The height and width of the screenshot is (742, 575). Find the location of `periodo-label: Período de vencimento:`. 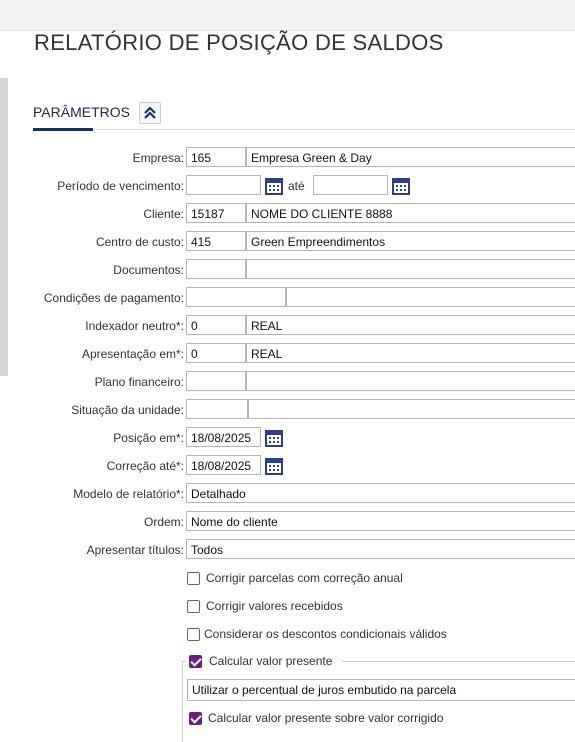

periodo-label: Período de vencimento: is located at coordinates (120, 186).